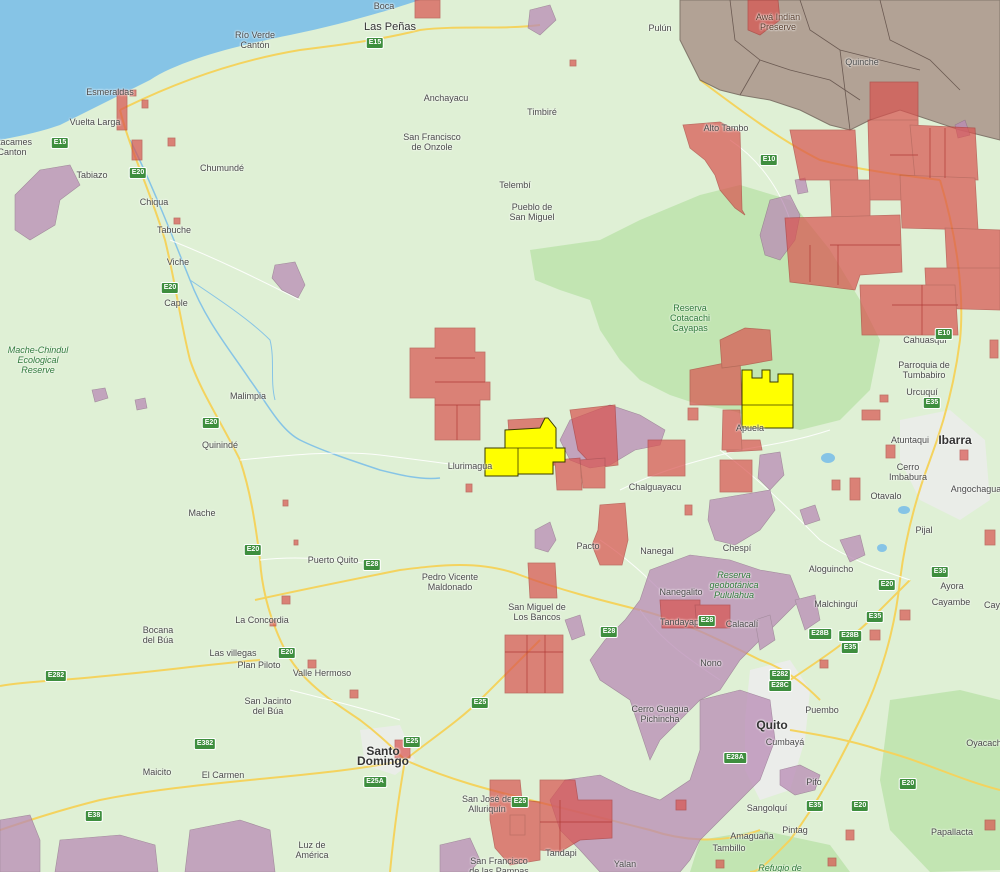 This screenshot has width=1000, height=872. What do you see at coordinates (202, 513) in the screenshot?
I see `place-label: Mache` at bounding box center [202, 513].